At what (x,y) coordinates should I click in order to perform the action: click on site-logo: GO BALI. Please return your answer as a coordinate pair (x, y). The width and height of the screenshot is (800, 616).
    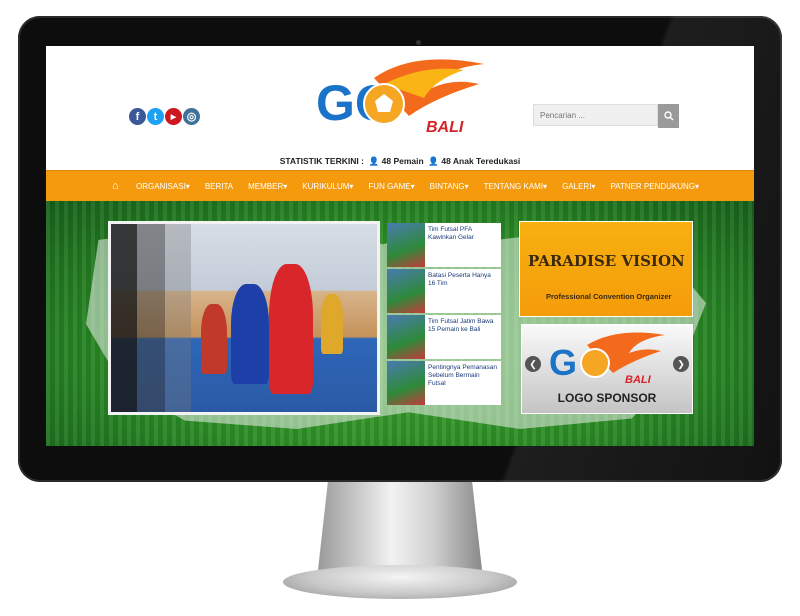
    Looking at the image, I should click on (400, 98).